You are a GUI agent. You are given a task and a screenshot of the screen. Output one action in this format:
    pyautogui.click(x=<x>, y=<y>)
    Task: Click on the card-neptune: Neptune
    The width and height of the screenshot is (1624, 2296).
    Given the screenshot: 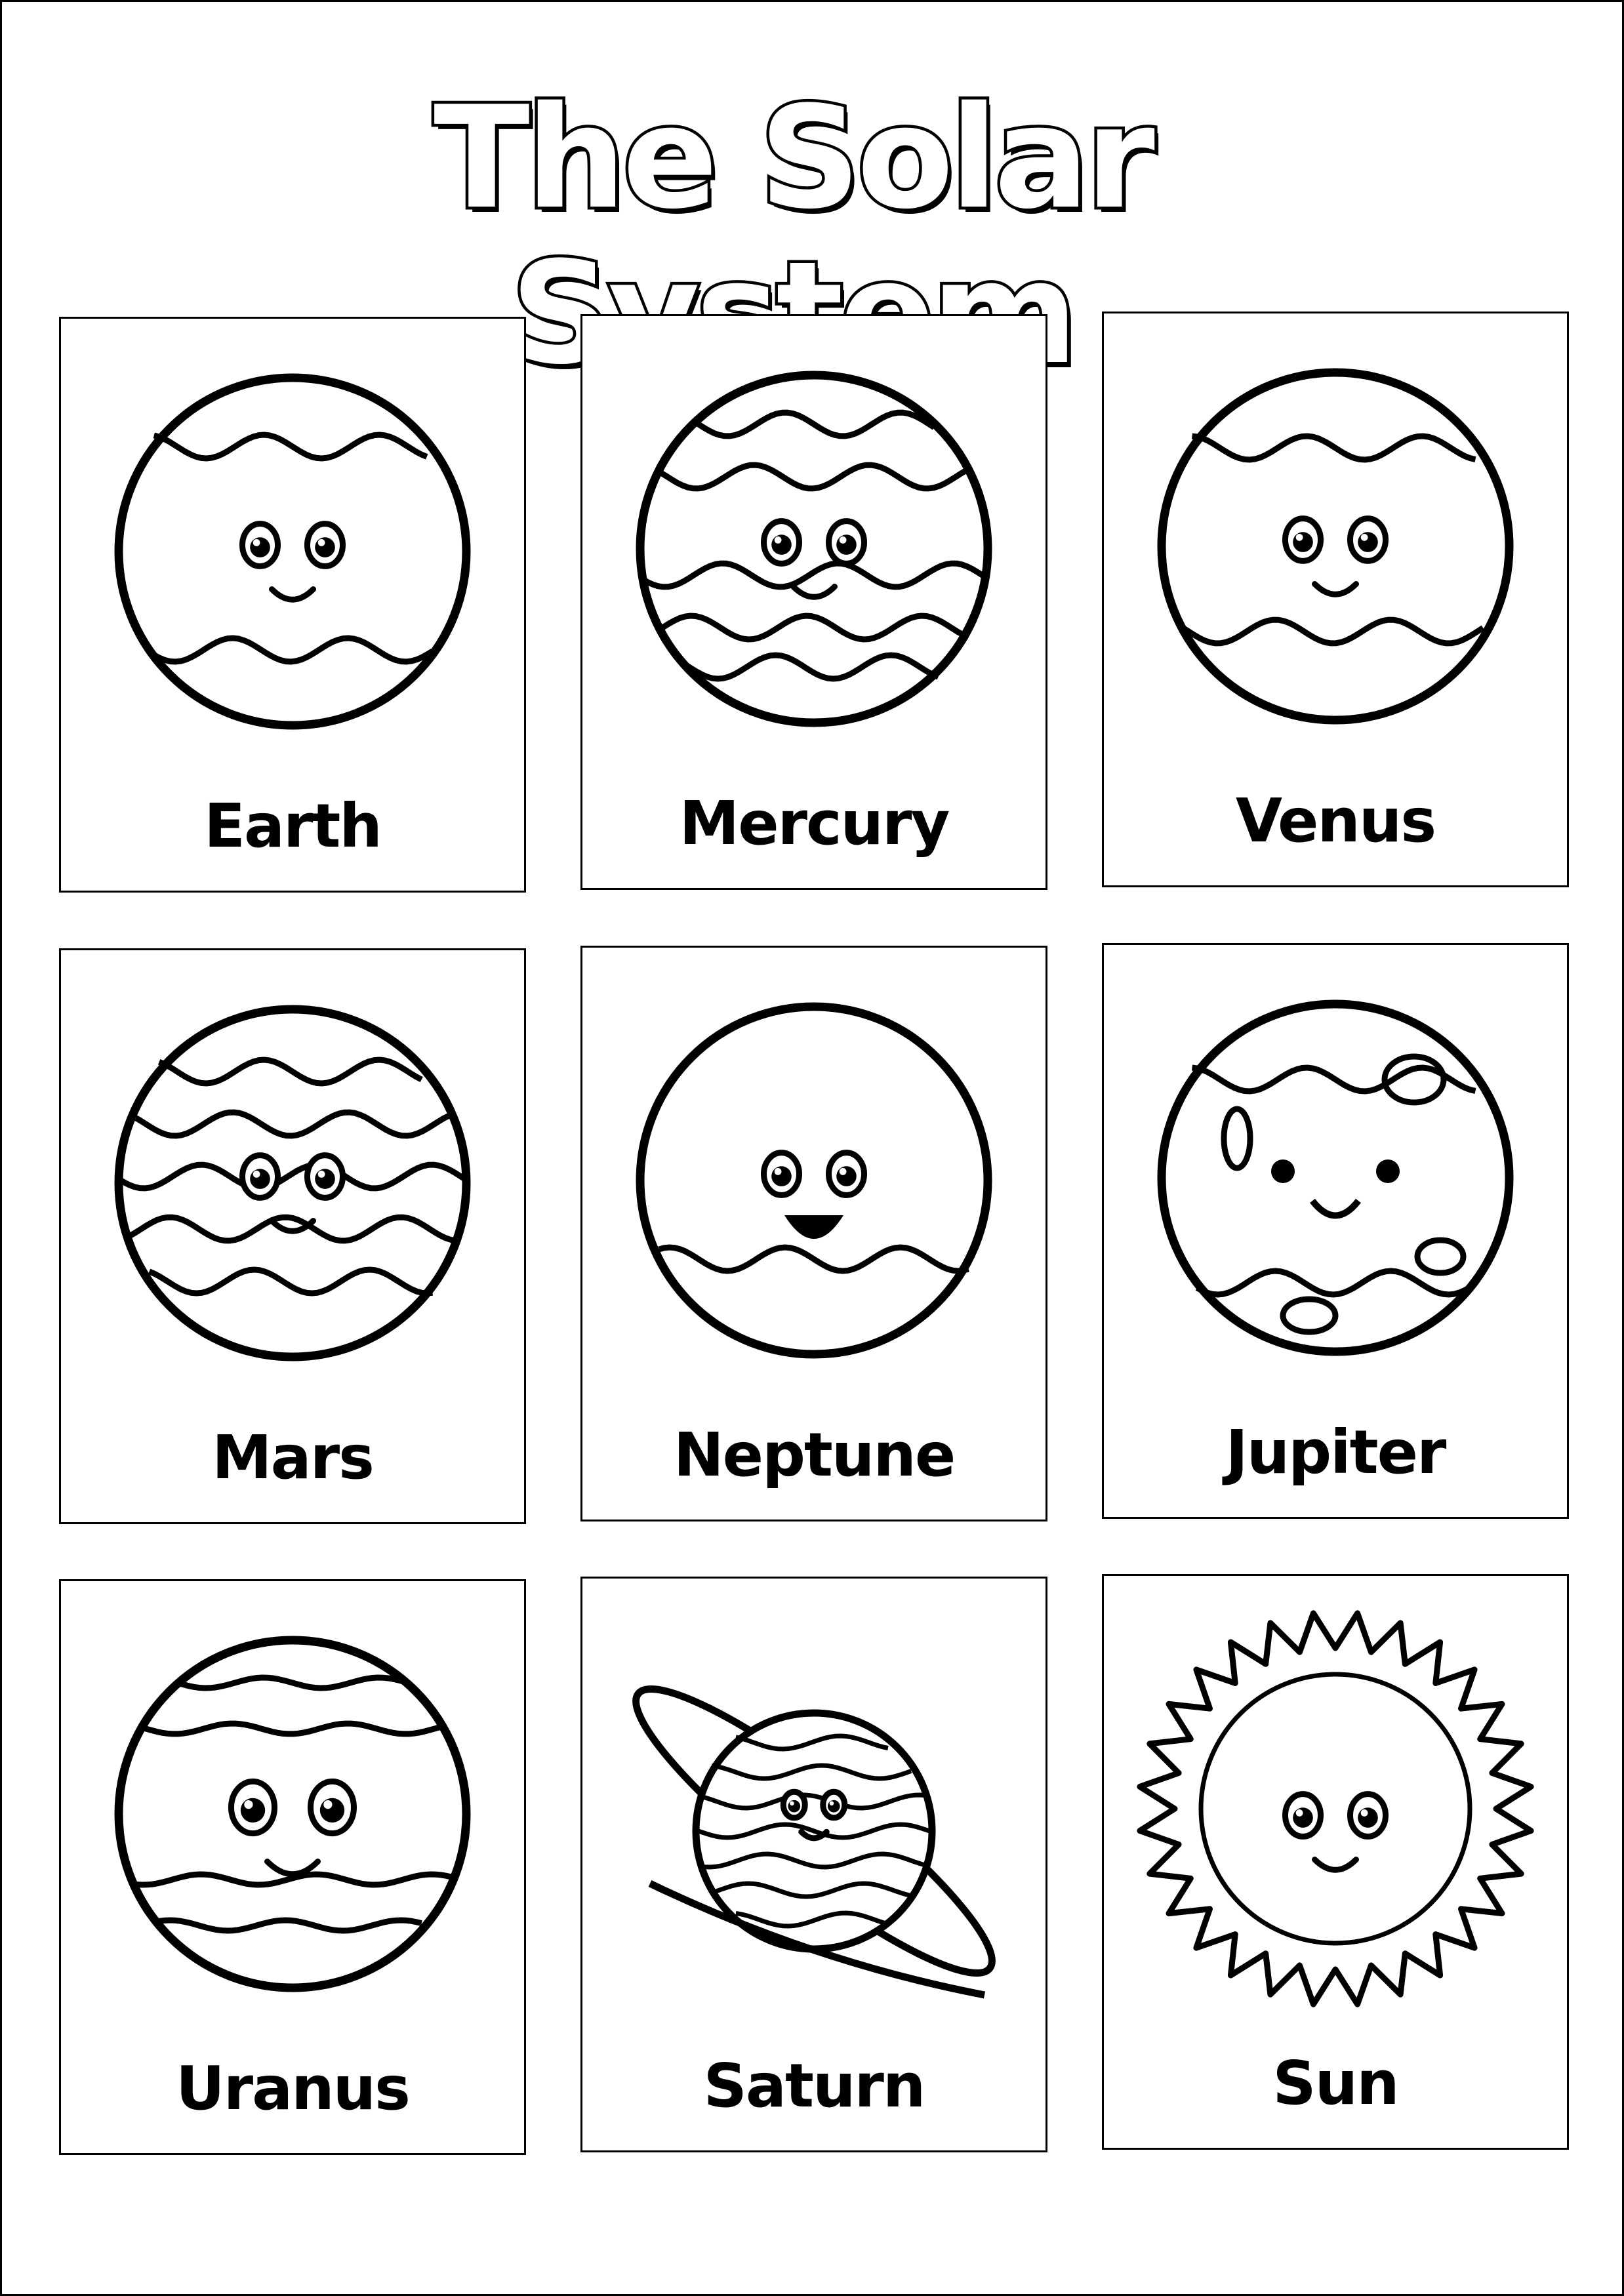 What is the action you would take?
    pyautogui.click(x=814, y=1234)
    